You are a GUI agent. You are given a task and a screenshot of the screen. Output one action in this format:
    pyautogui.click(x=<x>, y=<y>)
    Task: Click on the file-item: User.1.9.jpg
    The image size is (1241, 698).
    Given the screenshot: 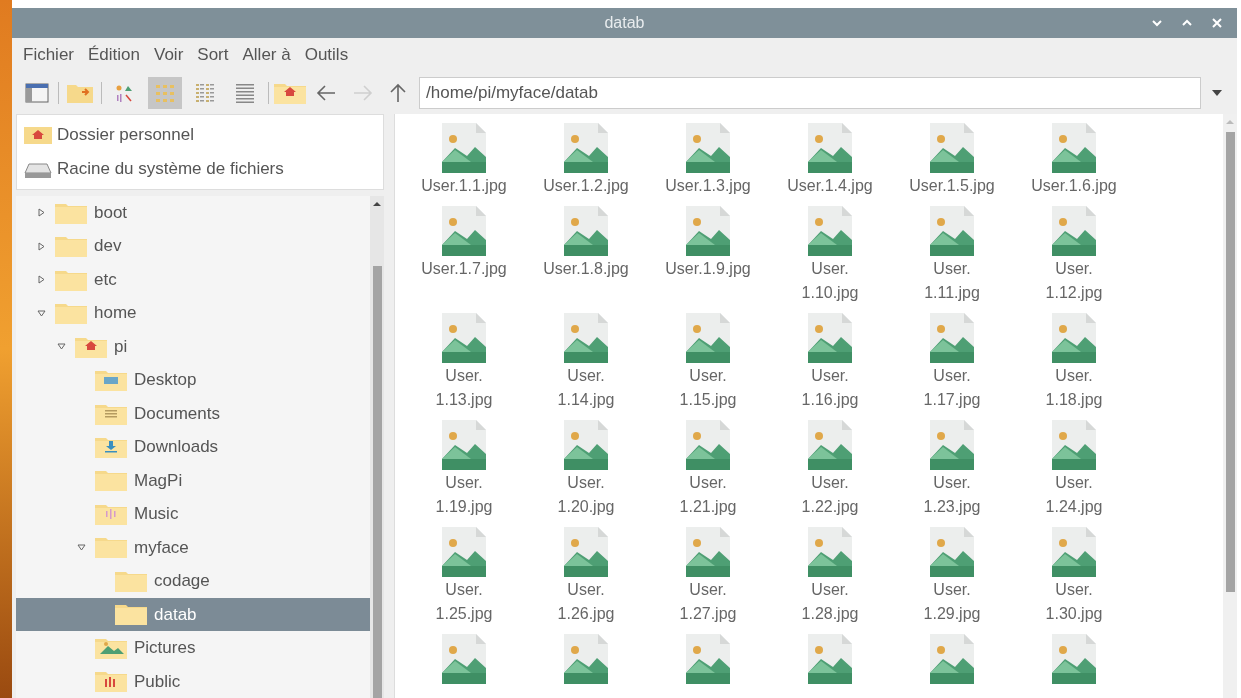 What is the action you would take?
    pyautogui.click(x=708, y=256)
    